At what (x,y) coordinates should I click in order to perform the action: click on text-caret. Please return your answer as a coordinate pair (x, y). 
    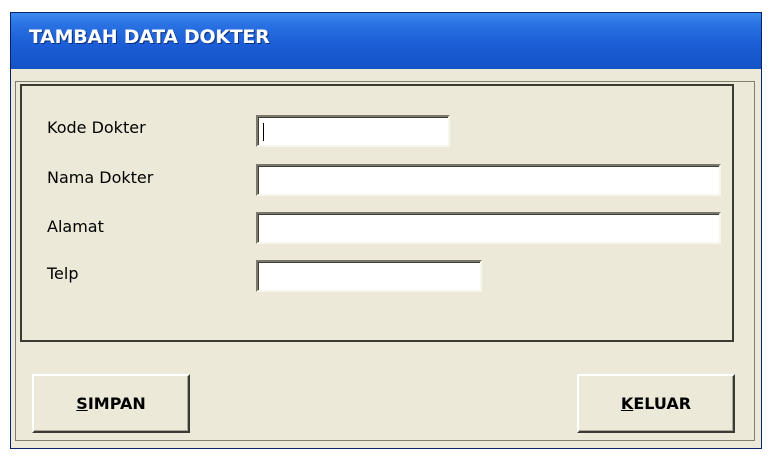
    Looking at the image, I should click on (263, 132).